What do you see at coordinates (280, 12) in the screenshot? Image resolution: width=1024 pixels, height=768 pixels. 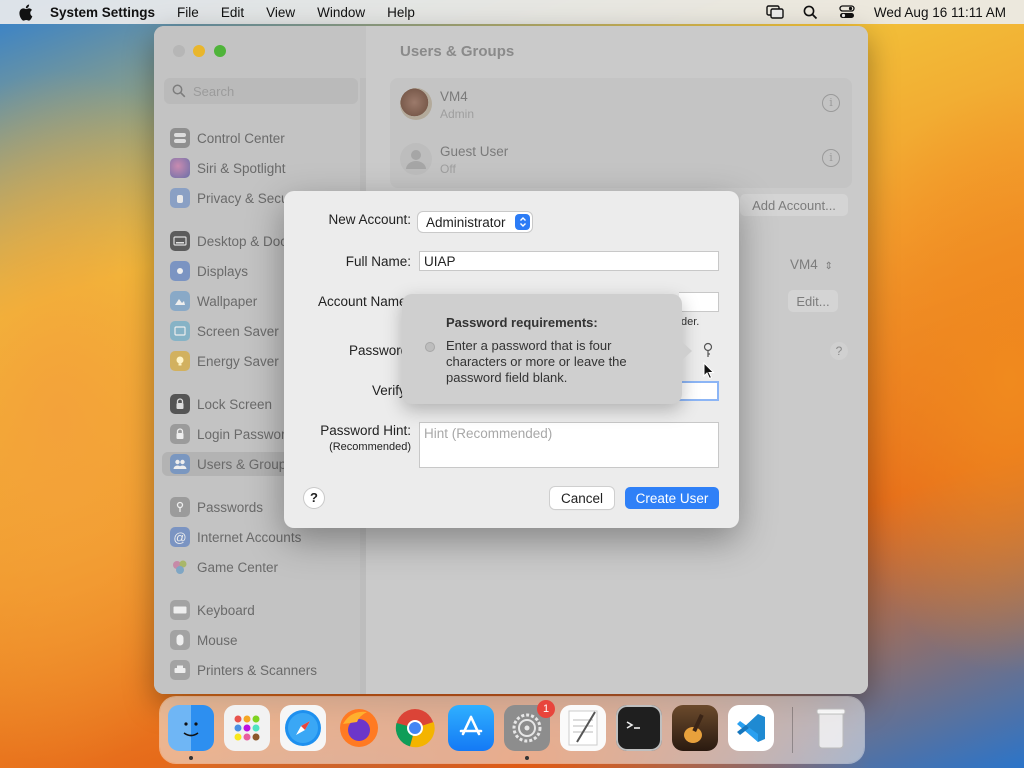 I see `menu-view: View` at bounding box center [280, 12].